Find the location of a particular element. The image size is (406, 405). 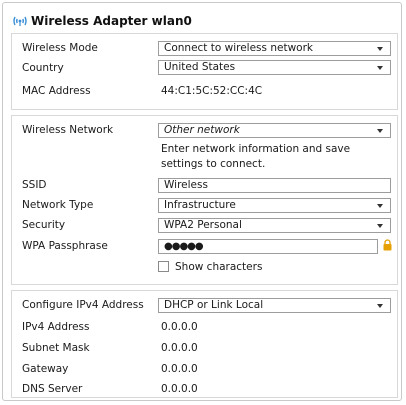

gateway-label: Gateway is located at coordinates (45, 369).